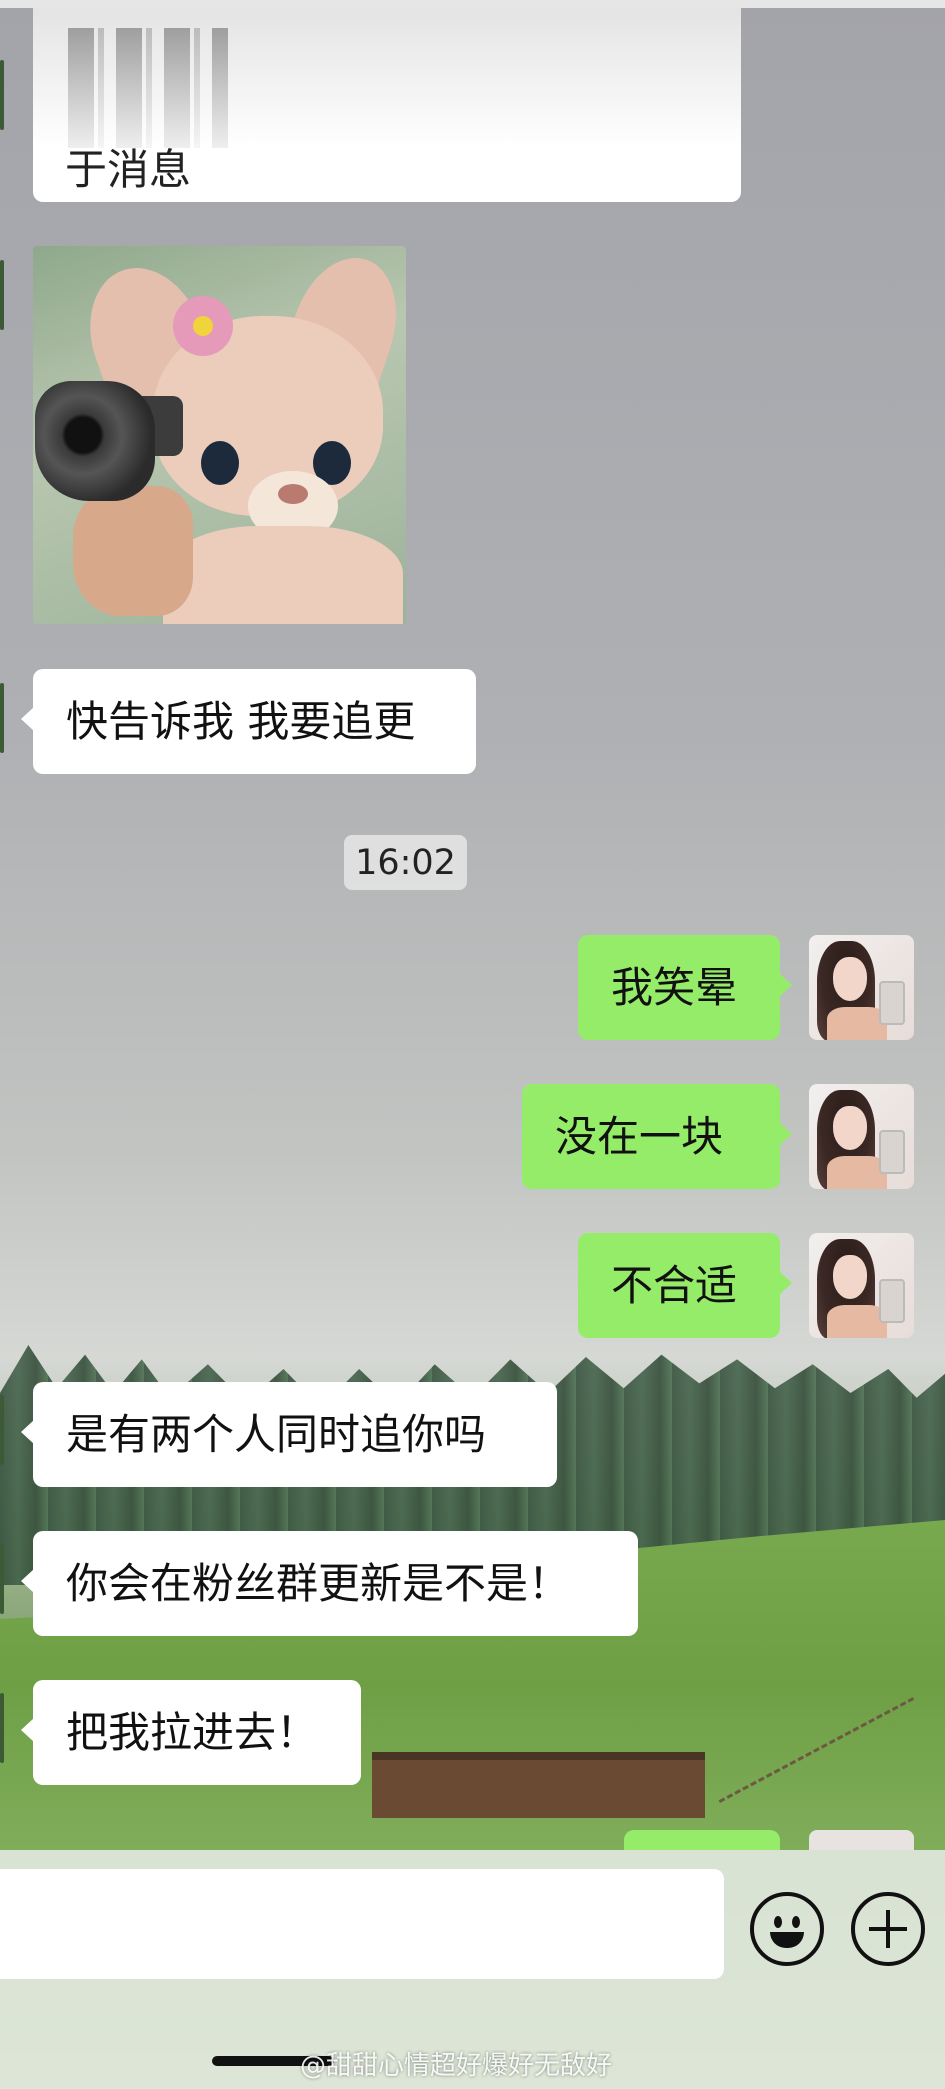 This screenshot has height=2089, width=945. What do you see at coordinates (283, 575) in the screenshot?
I see `sticker-body` at bounding box center [283, 575].